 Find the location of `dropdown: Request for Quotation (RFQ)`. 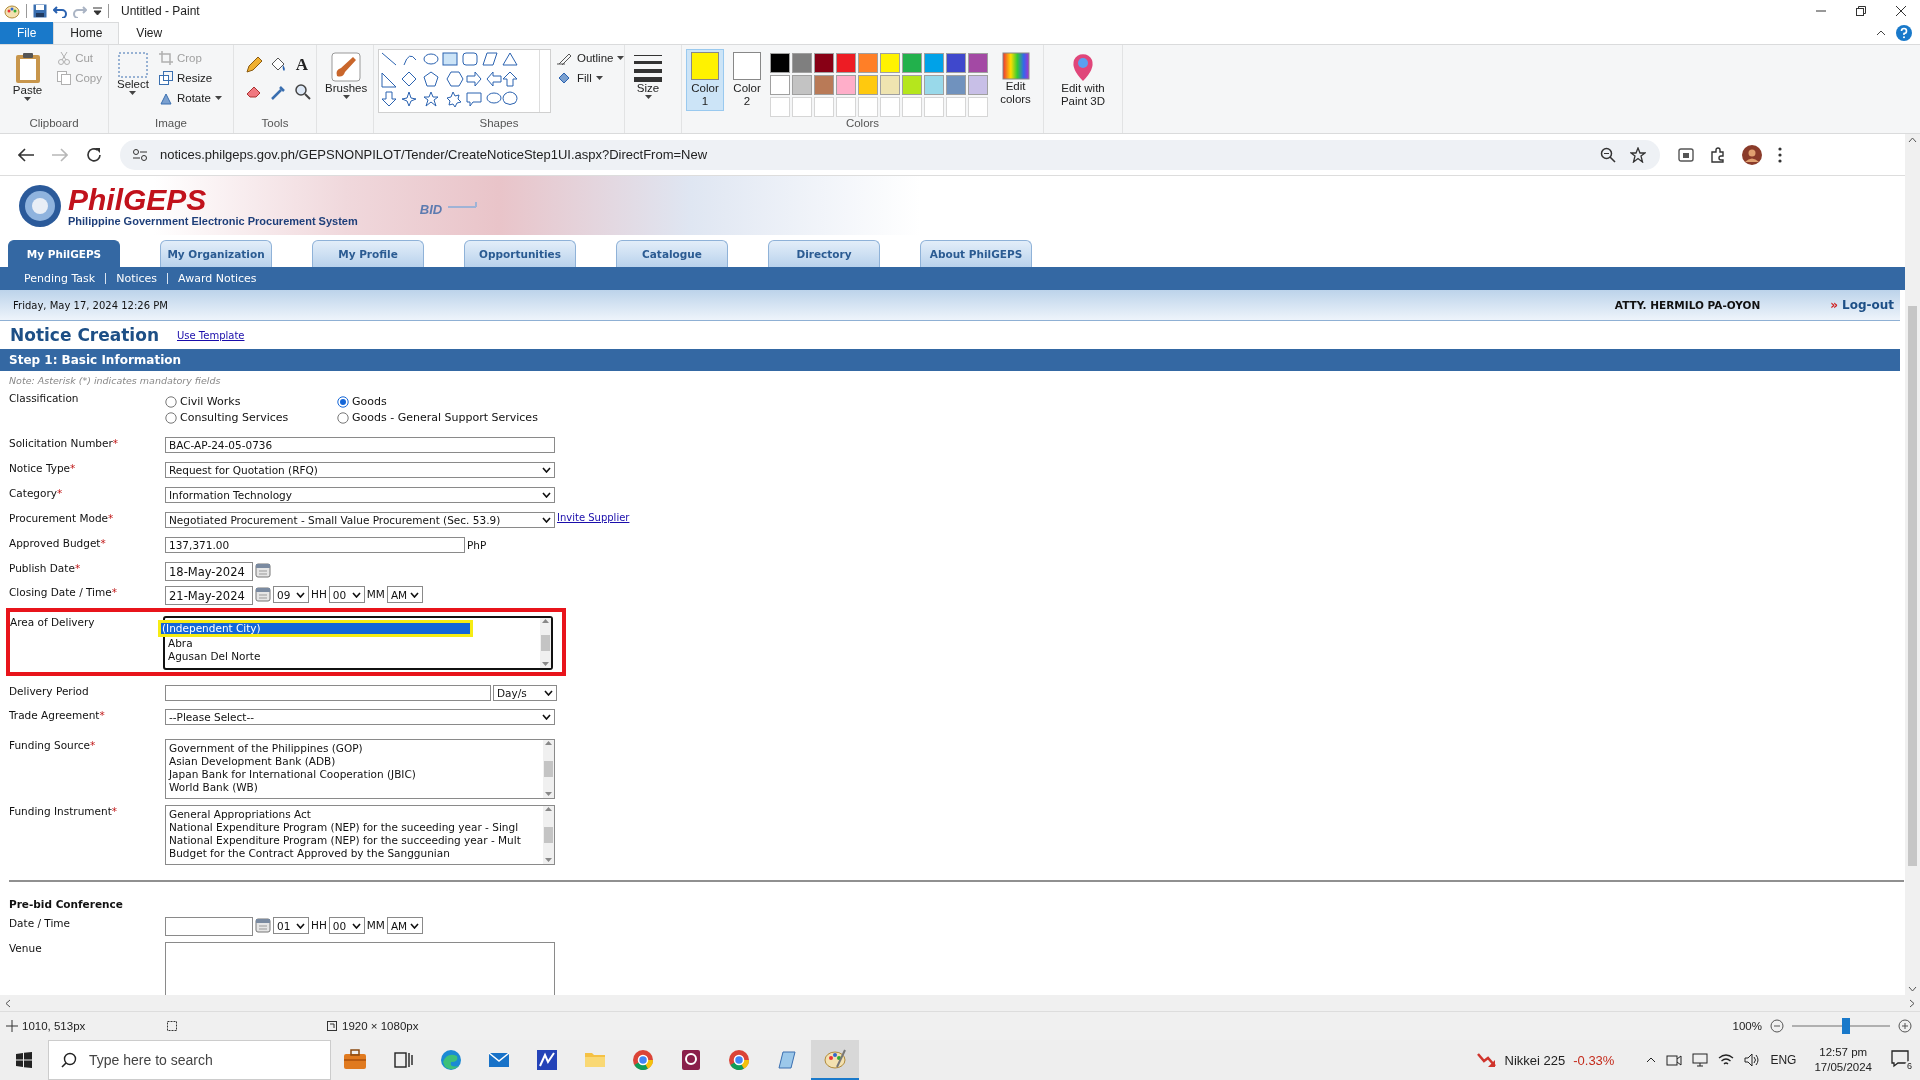

dropdown: Request for Quotation (RFQ) is located at coordinates (360, 470).